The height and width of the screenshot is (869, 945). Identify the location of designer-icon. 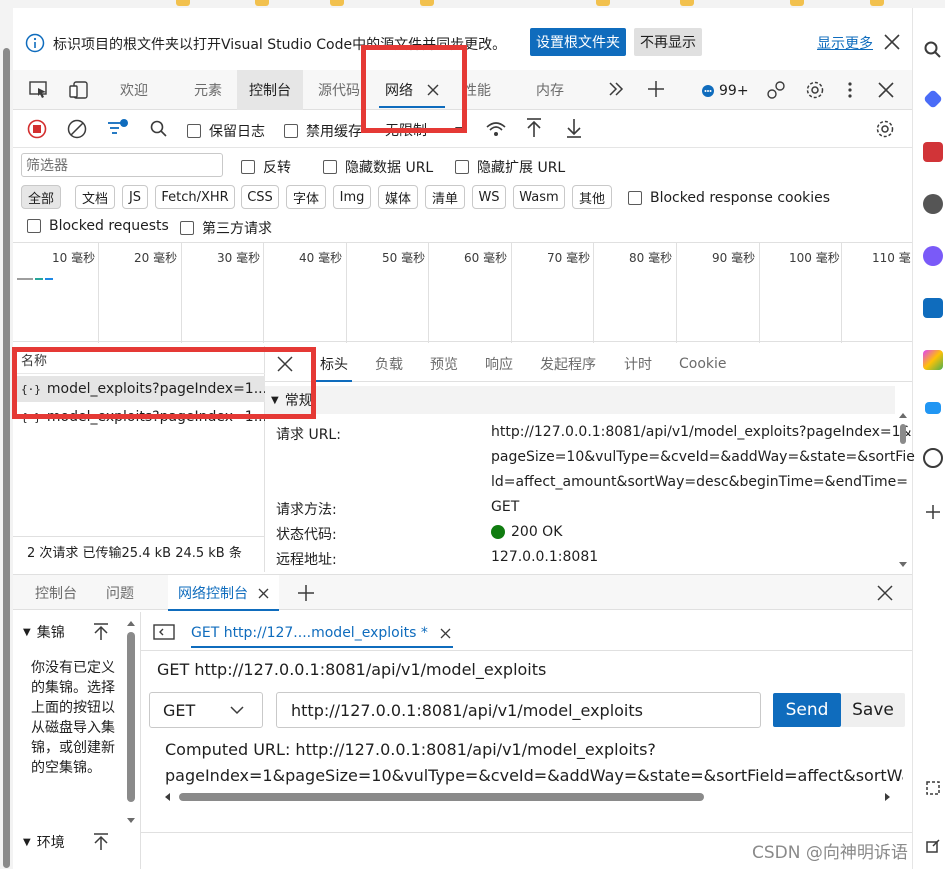
(933, 360).